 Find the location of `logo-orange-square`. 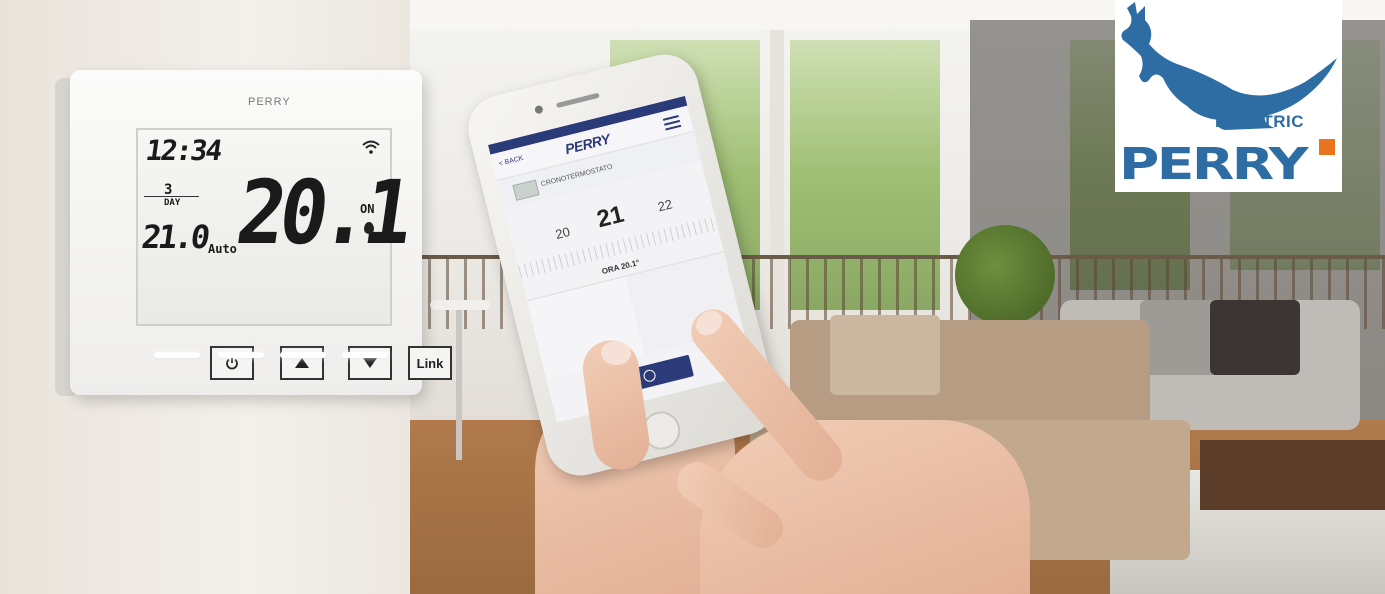

logo-orange-square is located at coordinates (1327, 147).